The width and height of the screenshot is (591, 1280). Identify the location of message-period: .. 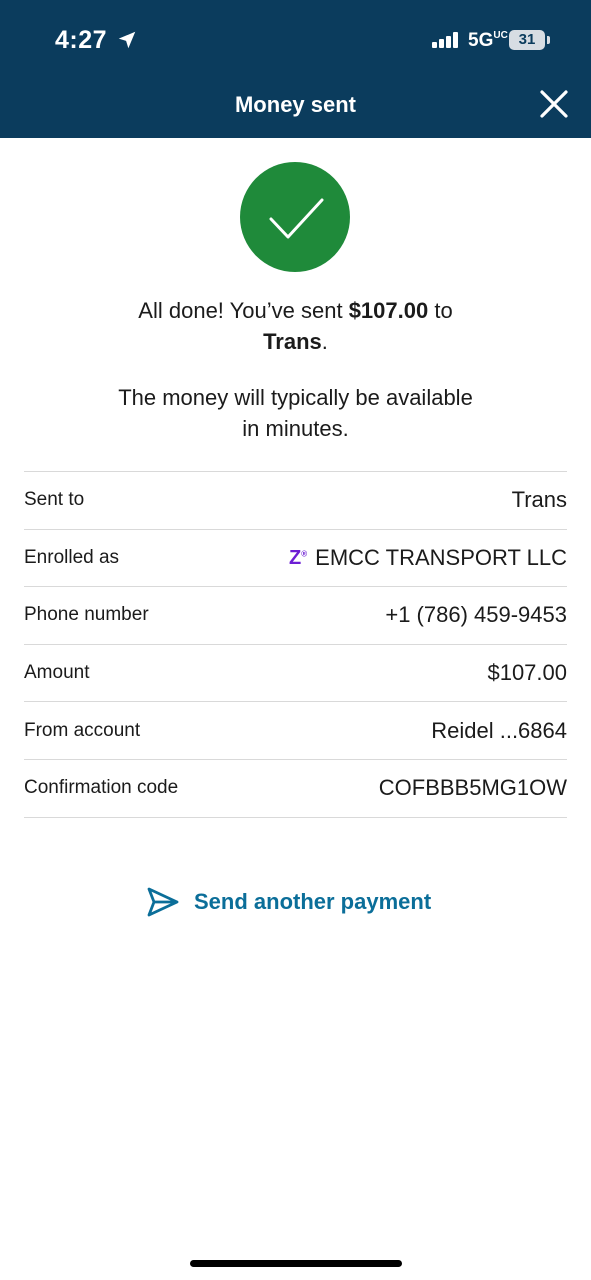
(324, 341).